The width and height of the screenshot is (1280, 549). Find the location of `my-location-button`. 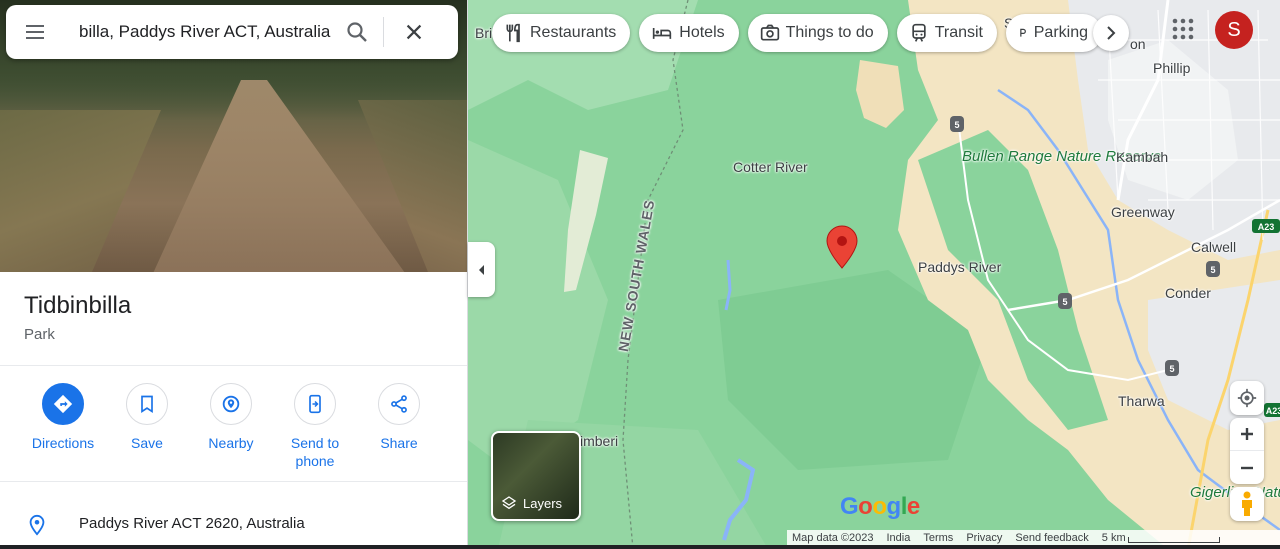

my-location-button is located at coordinates (1247, 398).